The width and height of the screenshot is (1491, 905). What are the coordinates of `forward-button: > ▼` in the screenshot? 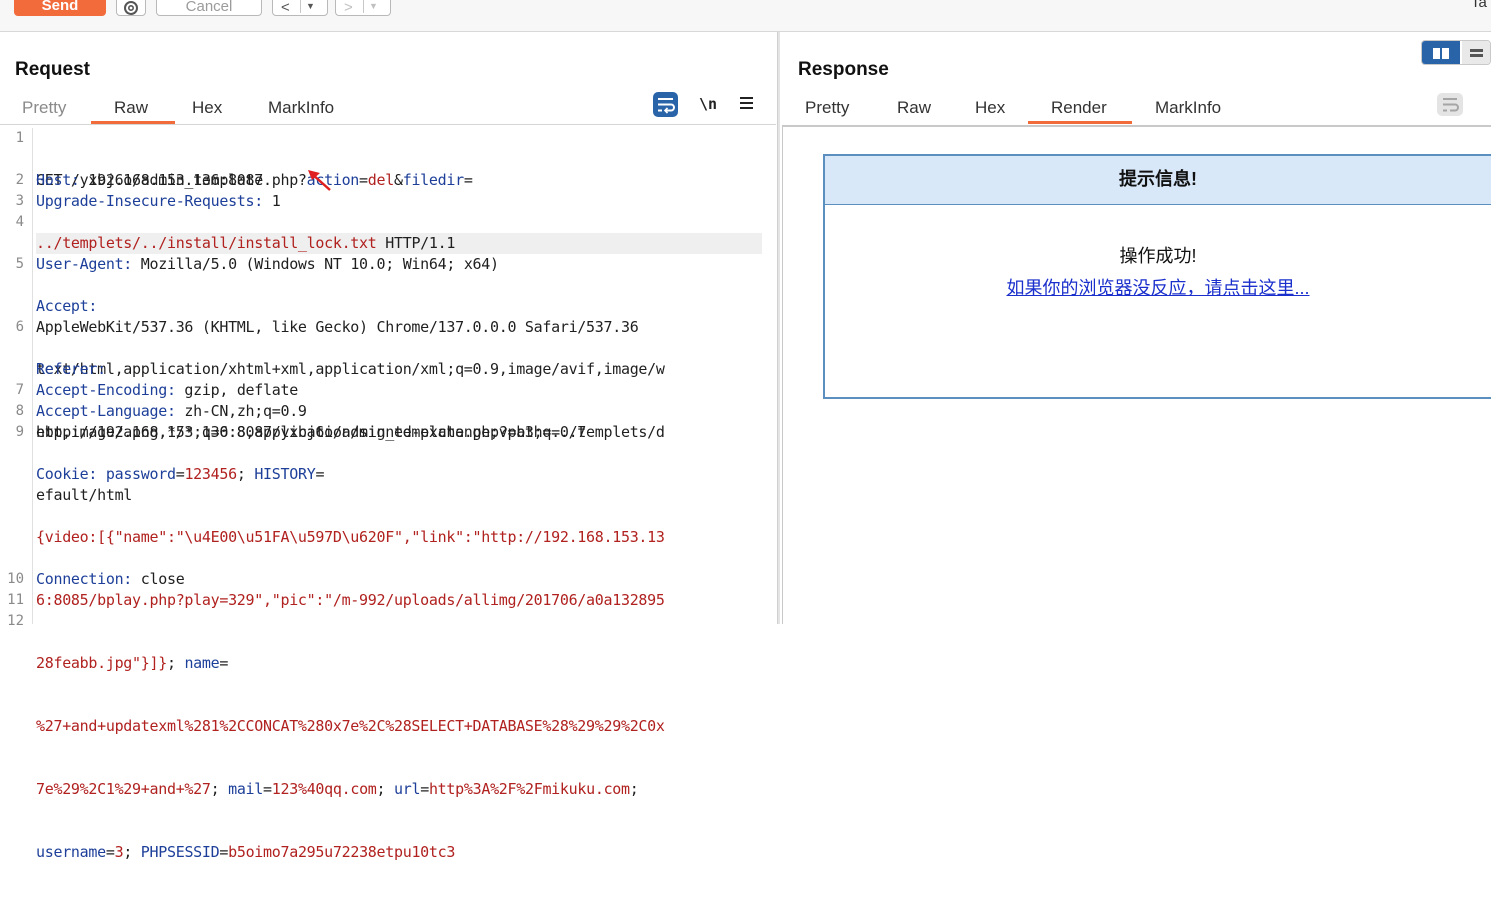 It's located at (363, 8).